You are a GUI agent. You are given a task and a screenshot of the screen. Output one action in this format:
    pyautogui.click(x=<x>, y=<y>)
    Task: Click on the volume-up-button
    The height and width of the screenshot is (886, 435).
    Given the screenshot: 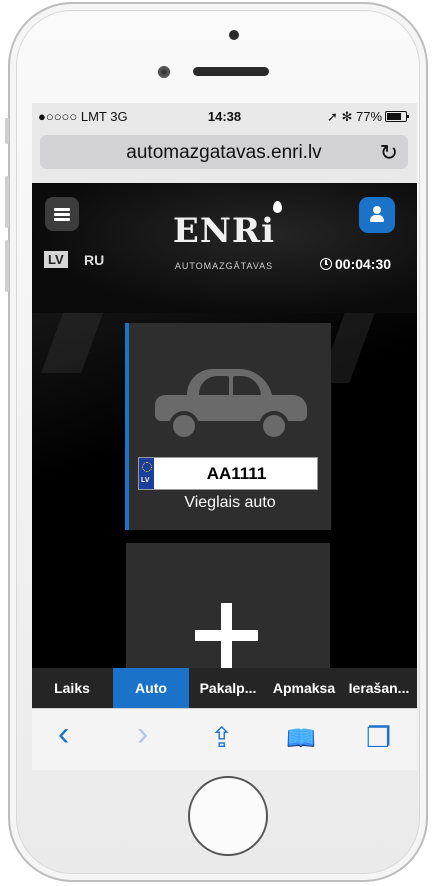 What is the action you would take?
    pyautogui.click(x=7, y=202)
    